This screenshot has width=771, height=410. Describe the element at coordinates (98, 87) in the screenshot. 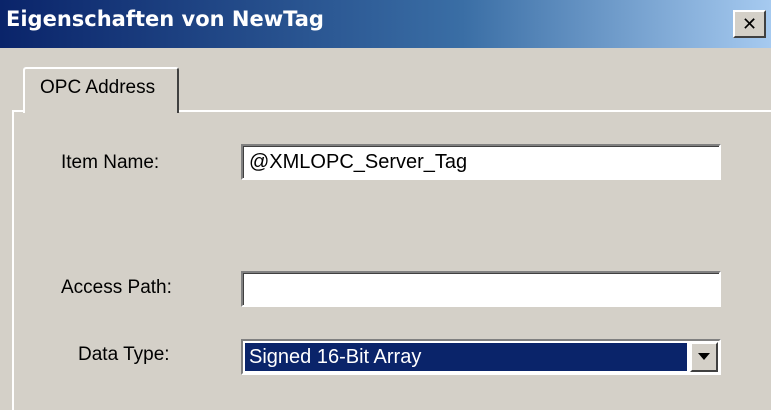

I see `tab-label: OPC Address` at that location.